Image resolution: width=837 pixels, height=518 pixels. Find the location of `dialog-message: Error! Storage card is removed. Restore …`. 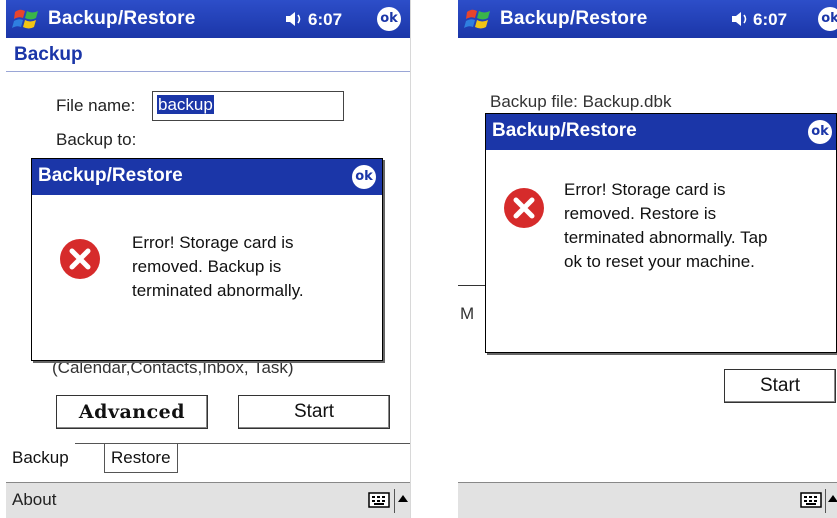

dialog-message: Error! Storage card is removed. Restore … is located at coordinates (665, 226).